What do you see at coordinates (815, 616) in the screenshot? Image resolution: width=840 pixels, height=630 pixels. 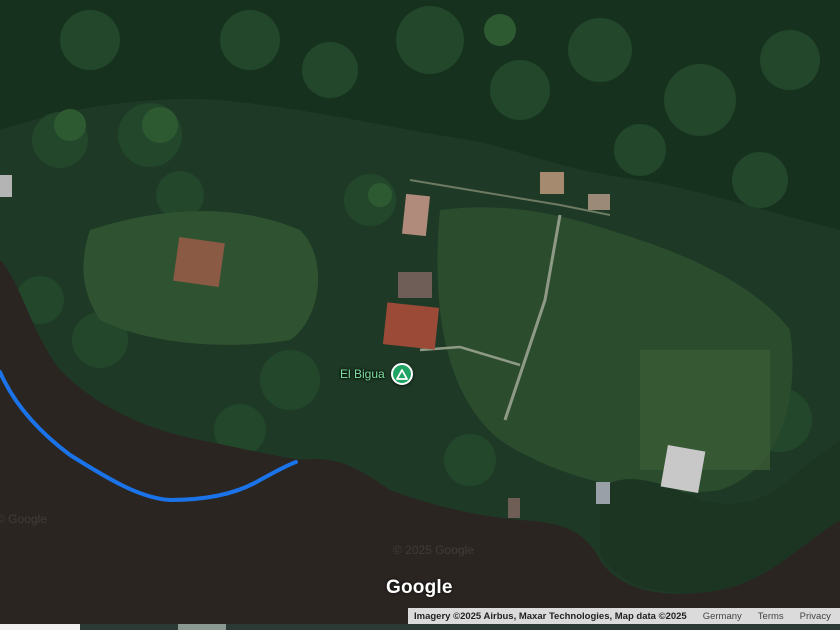 I see `privacy-link: Privacy` at bounding box center [815, 616].